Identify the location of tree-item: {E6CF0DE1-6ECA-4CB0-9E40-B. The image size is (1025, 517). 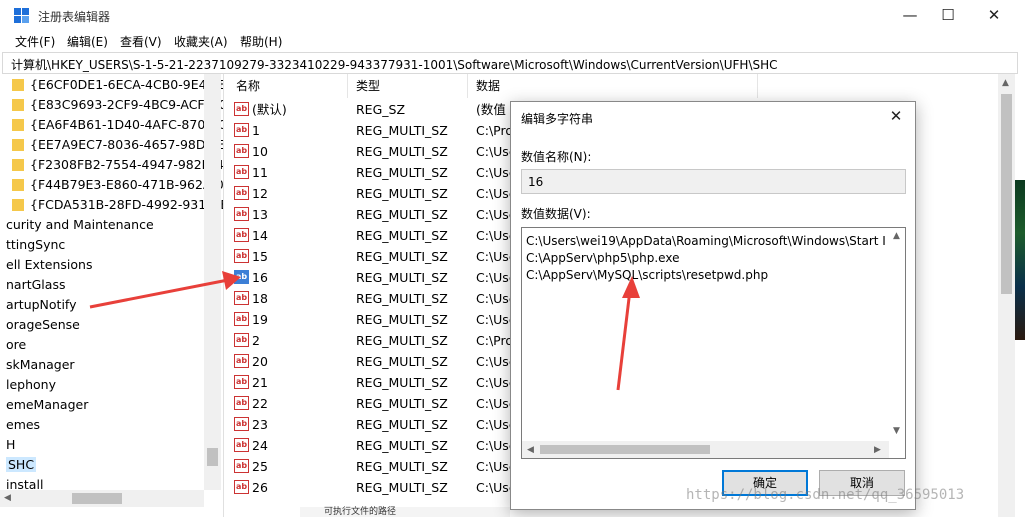
(117, 85).